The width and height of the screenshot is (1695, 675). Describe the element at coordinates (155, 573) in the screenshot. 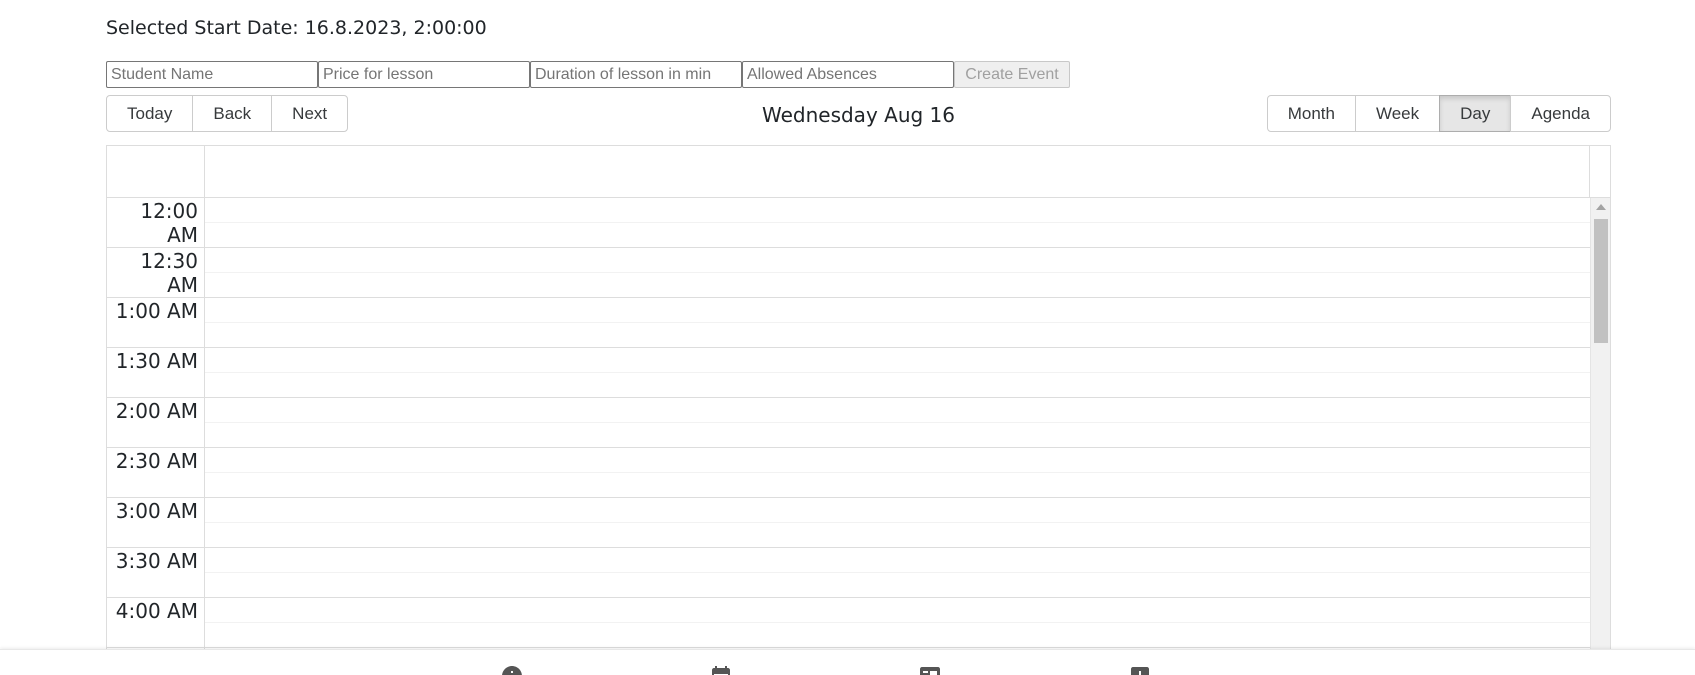

I see `time-slot-label: 3:30 AM` at that location.